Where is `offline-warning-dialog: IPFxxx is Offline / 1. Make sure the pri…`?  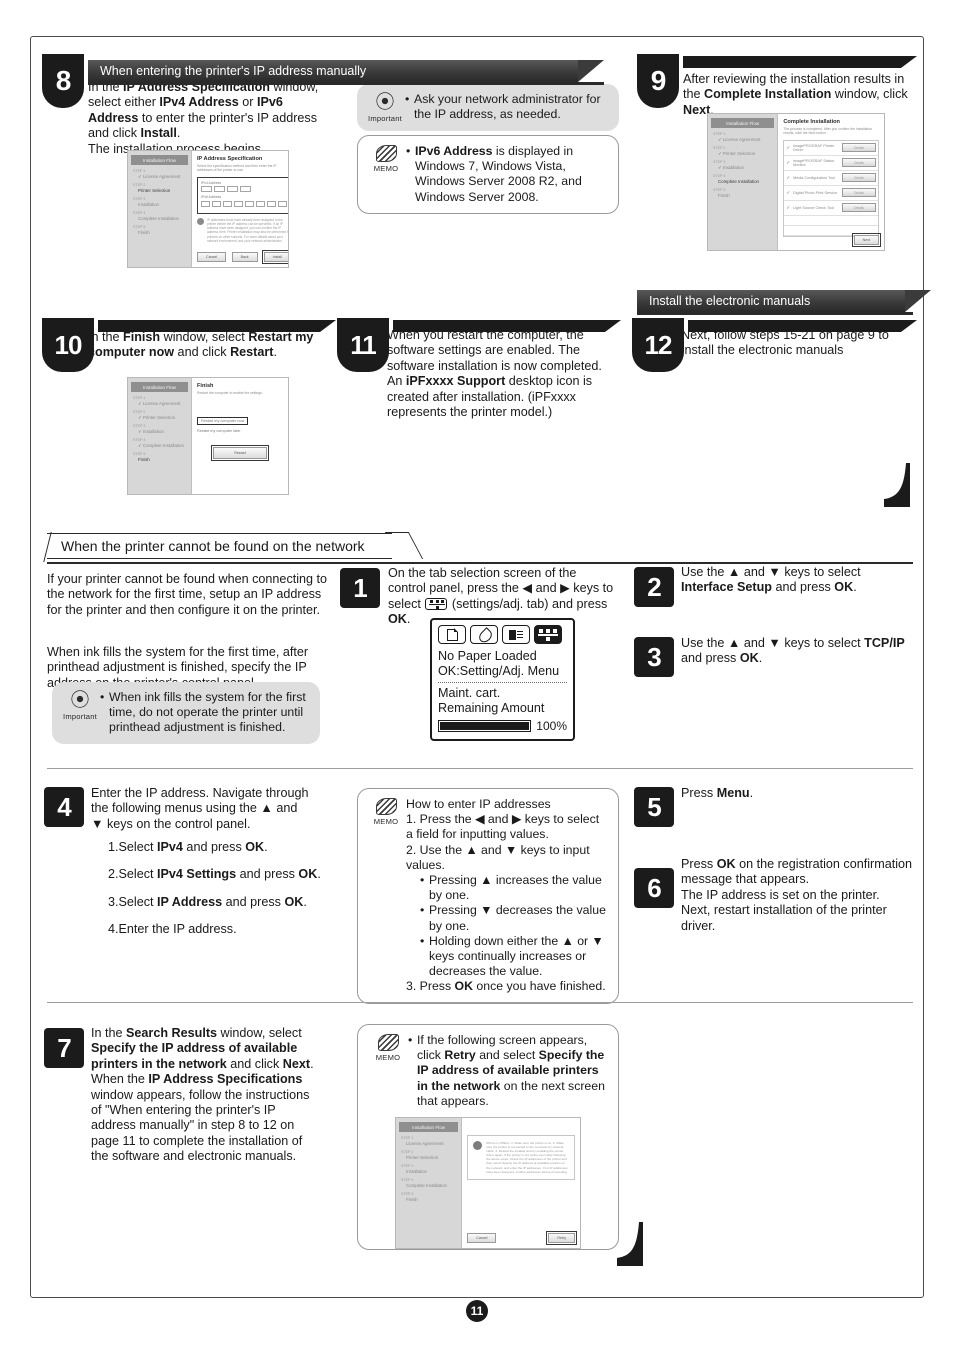 offline-warning-dialog: IPFxxx is Offline / 1. Make sure the pri… is located at coordinates (521, 1157).